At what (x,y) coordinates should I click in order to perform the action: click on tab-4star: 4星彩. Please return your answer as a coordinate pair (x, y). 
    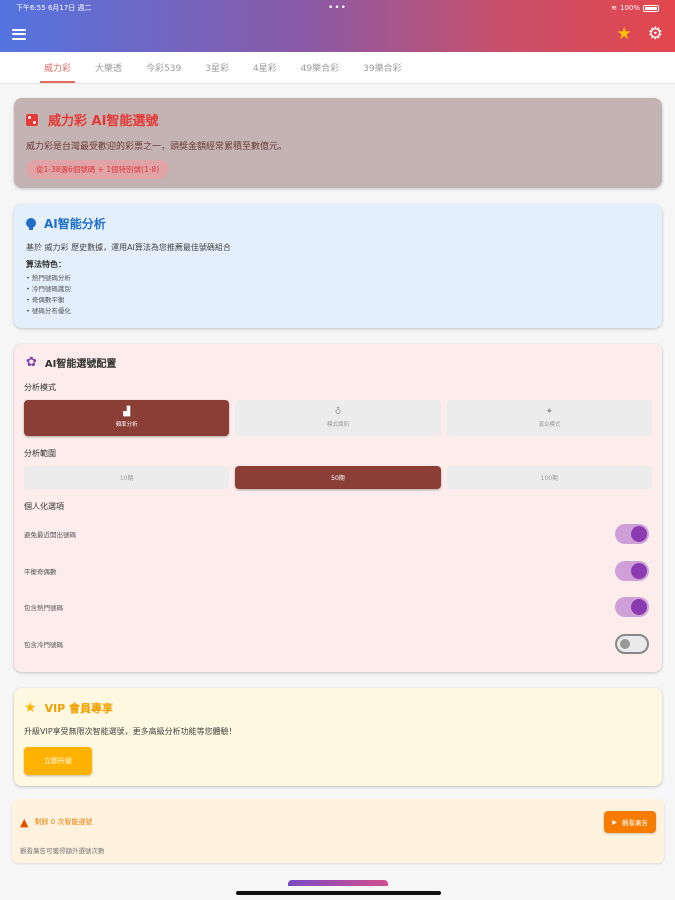
    Looking at the image, I should click on (265, 72).